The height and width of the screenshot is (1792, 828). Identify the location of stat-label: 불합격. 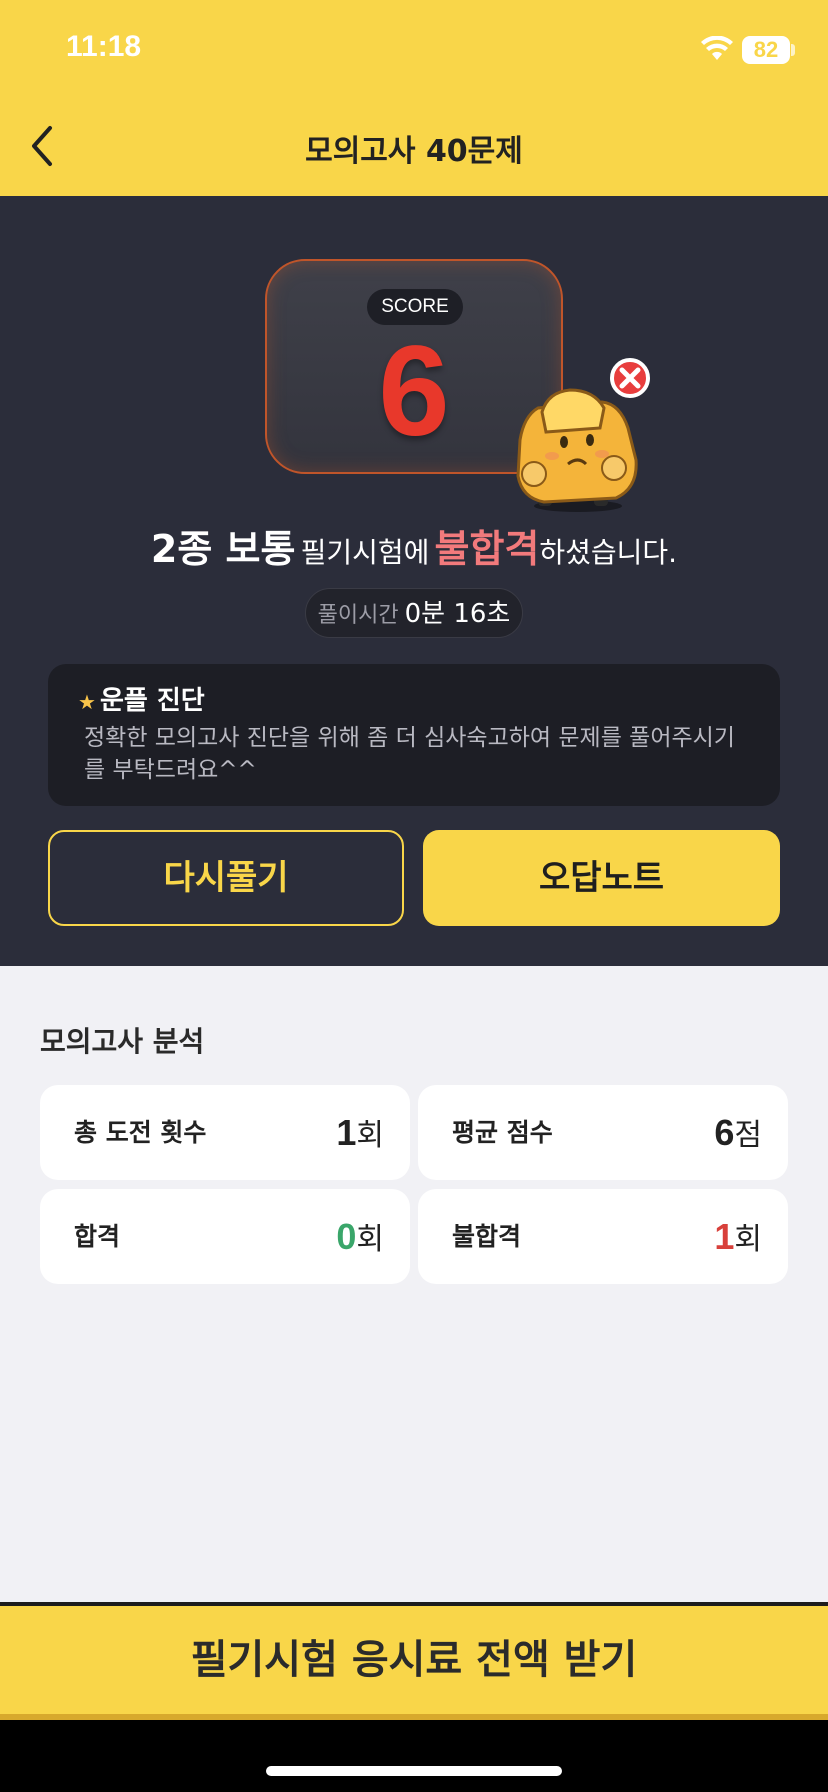
(487, 1236).